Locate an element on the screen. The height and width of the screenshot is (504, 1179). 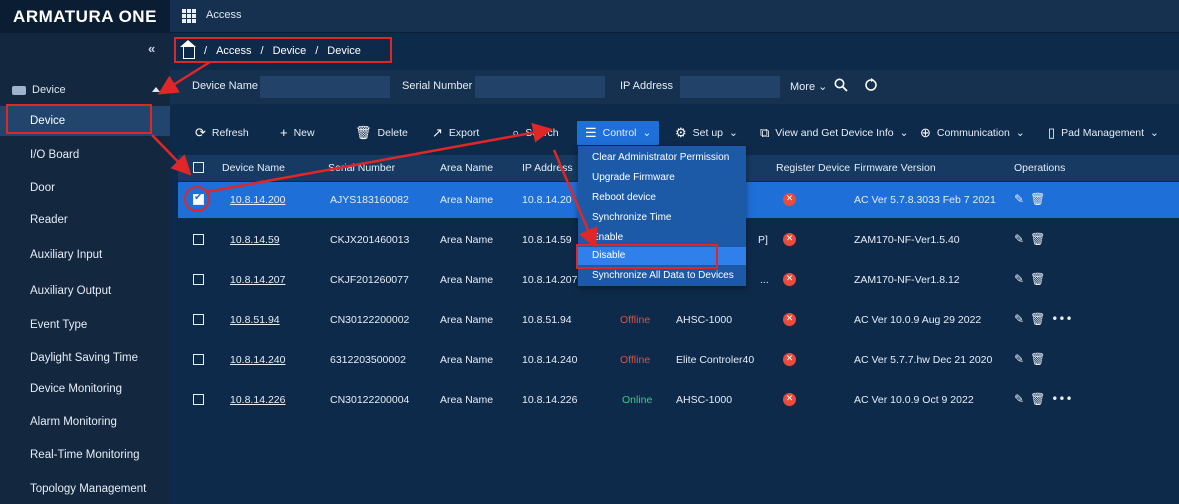
device-model-cell: P] is located at coordinates (763, 240).